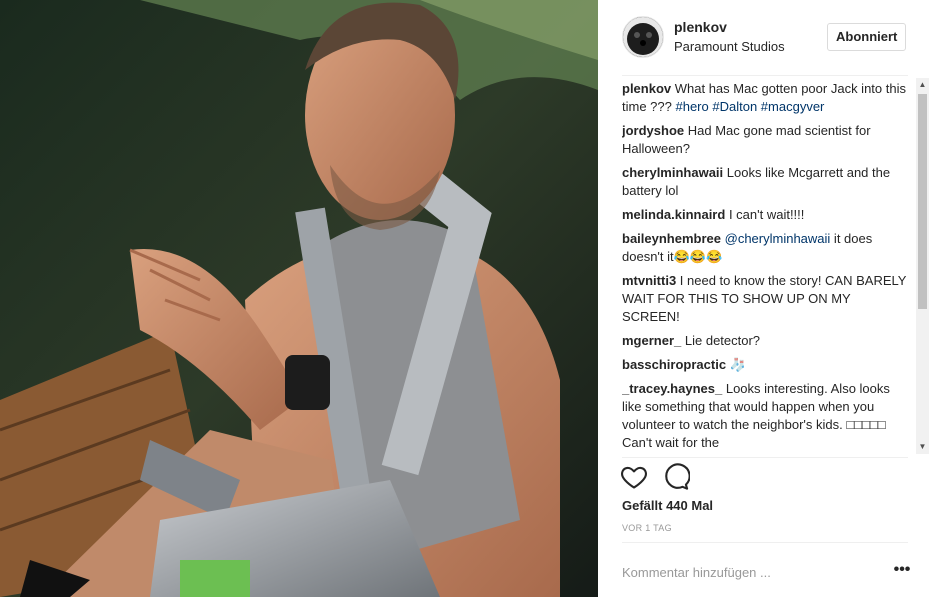 The height and width of the screenshot is (597, 929). I want to click on comment-username: cherylminhawaii, so click(672, 172).